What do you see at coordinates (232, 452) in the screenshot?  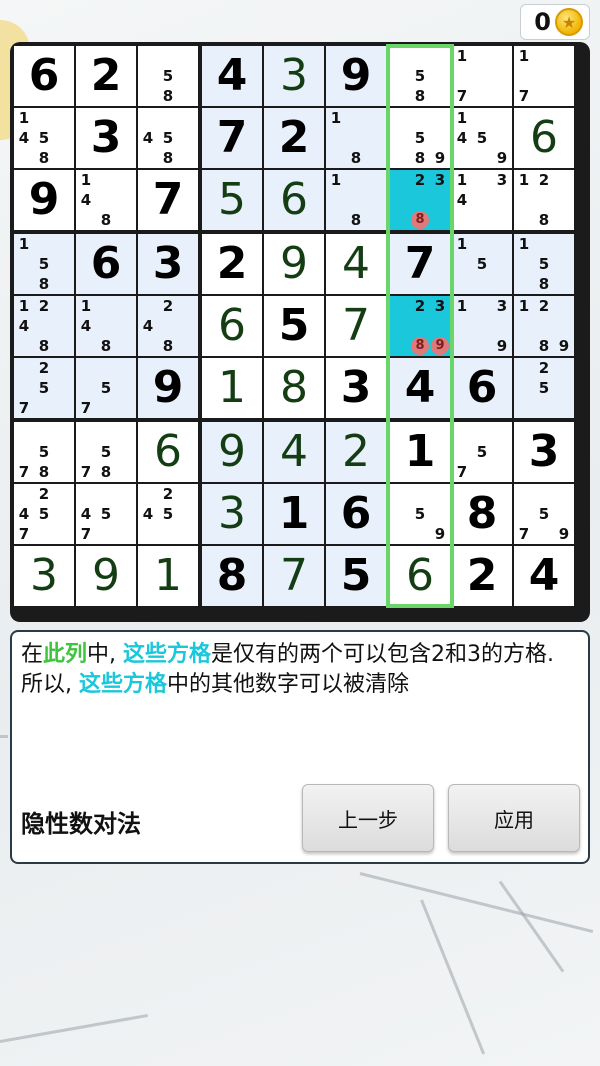 I see `cell-r7c4: 9` at bounding box center [232, 452].